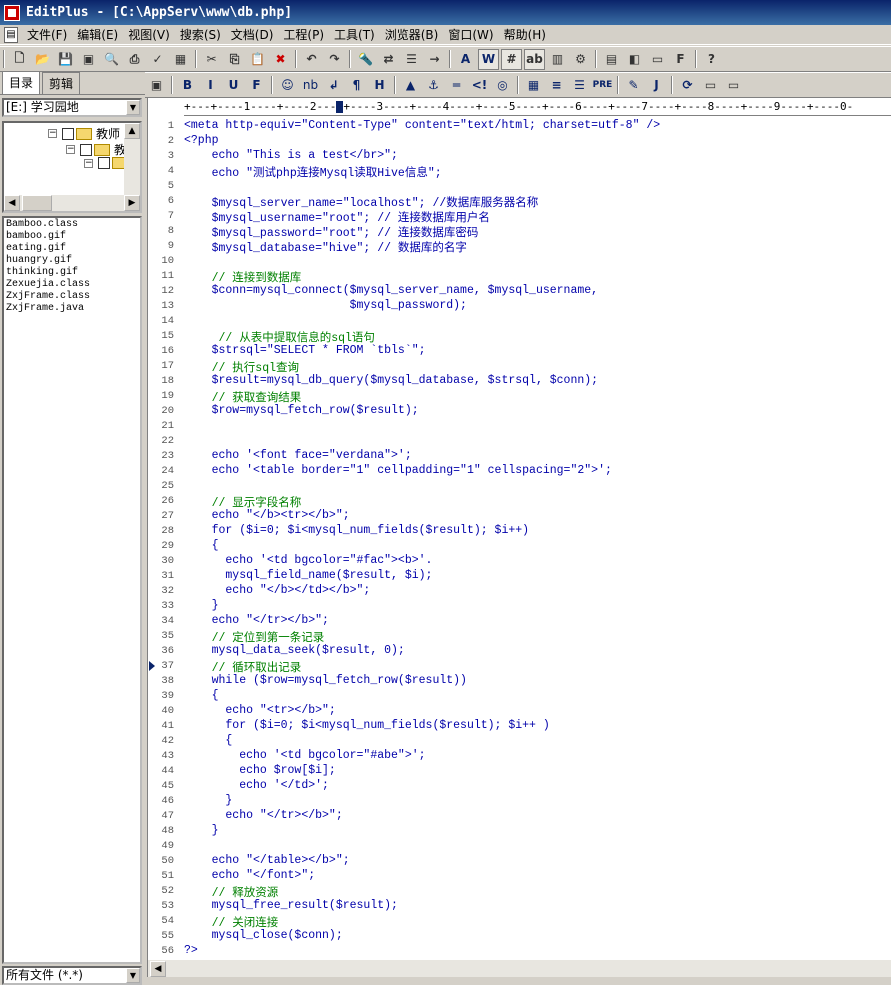 The image size is (891, 985). I want to click on browser-view-icon: ◧, so click(634, 59).